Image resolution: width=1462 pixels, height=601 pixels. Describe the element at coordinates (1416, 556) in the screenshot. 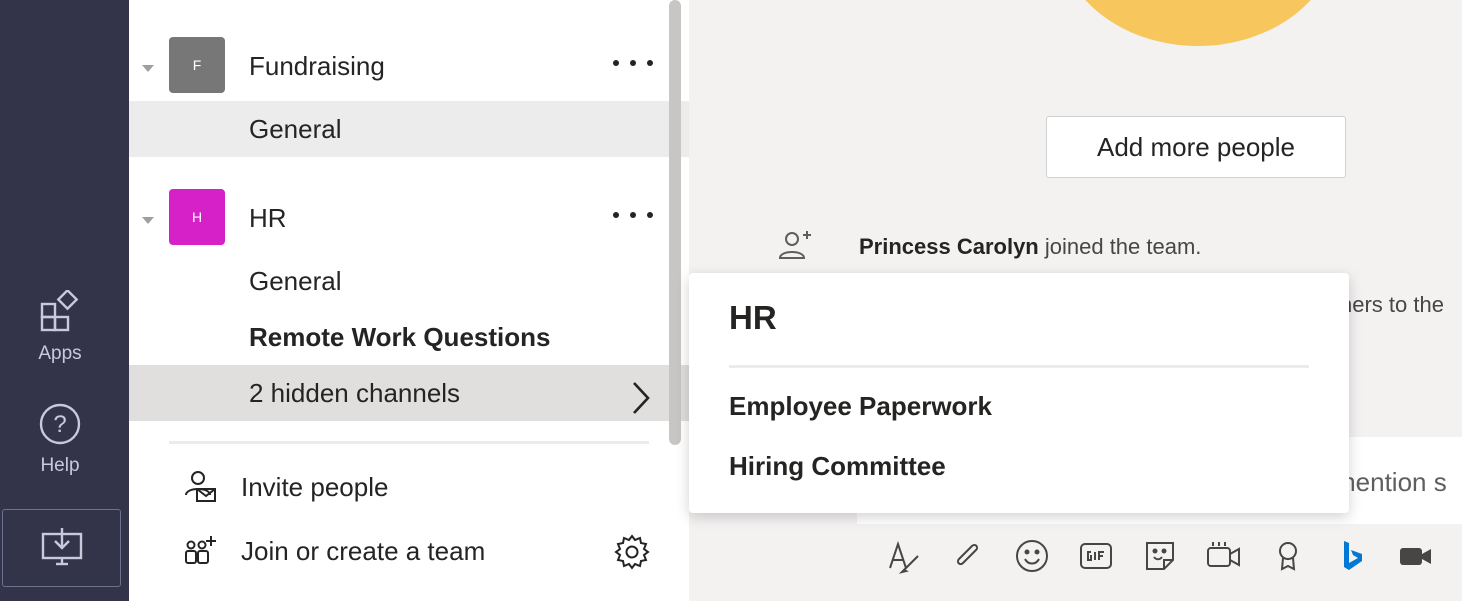

I see `video-call-icon` at that location.